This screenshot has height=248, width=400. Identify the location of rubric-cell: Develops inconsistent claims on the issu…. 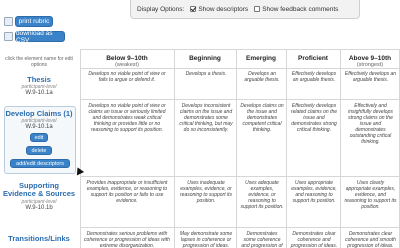
(206, 118).